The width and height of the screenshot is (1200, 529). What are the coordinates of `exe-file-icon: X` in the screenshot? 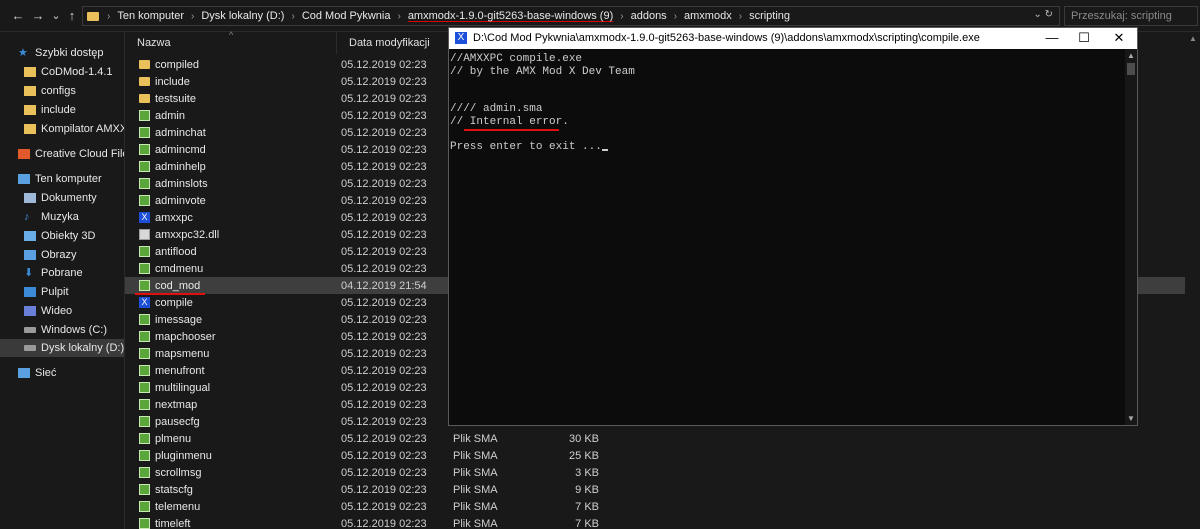 It's located at (144, 302).